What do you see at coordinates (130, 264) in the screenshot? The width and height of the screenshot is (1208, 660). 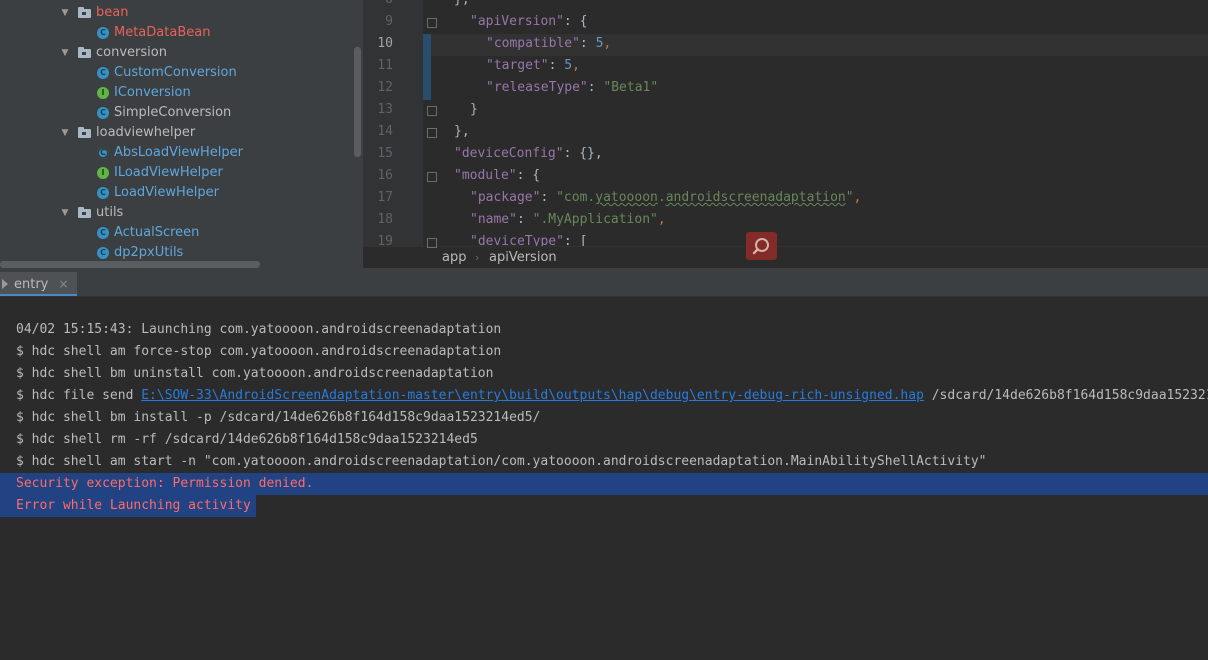 I see `tree-horizontal-scrollbar` at bounding box center [130, 264].